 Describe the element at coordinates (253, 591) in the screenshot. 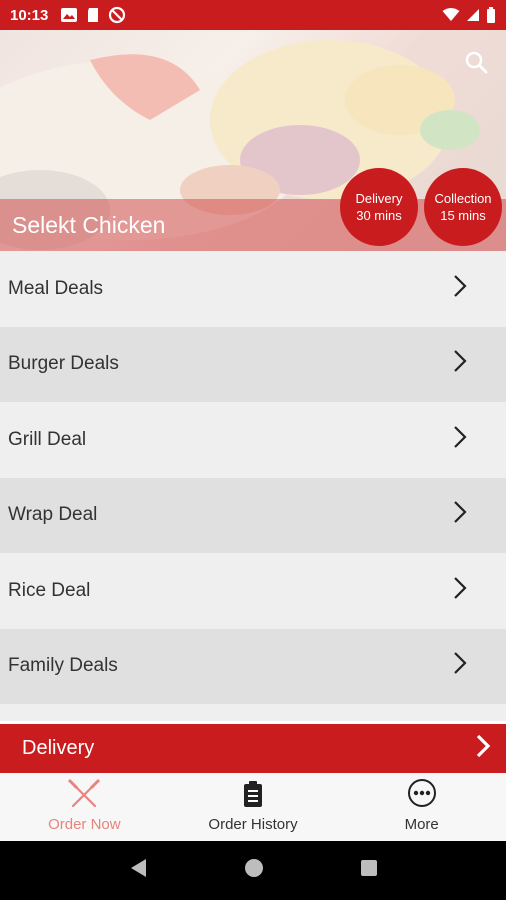

I see `menu-item-rice-deal: Rice Deal` at that location.